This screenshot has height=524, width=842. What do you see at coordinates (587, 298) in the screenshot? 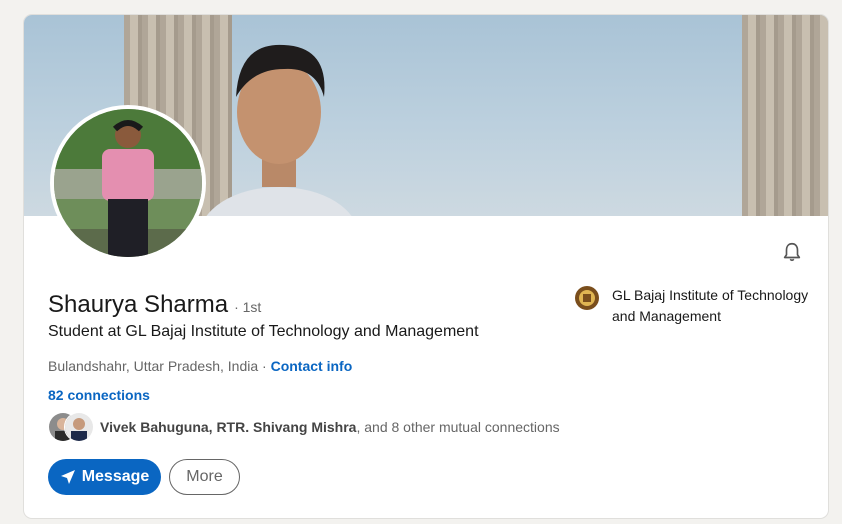
I see `institute-logo-icon` at bounding box center [587, 298].